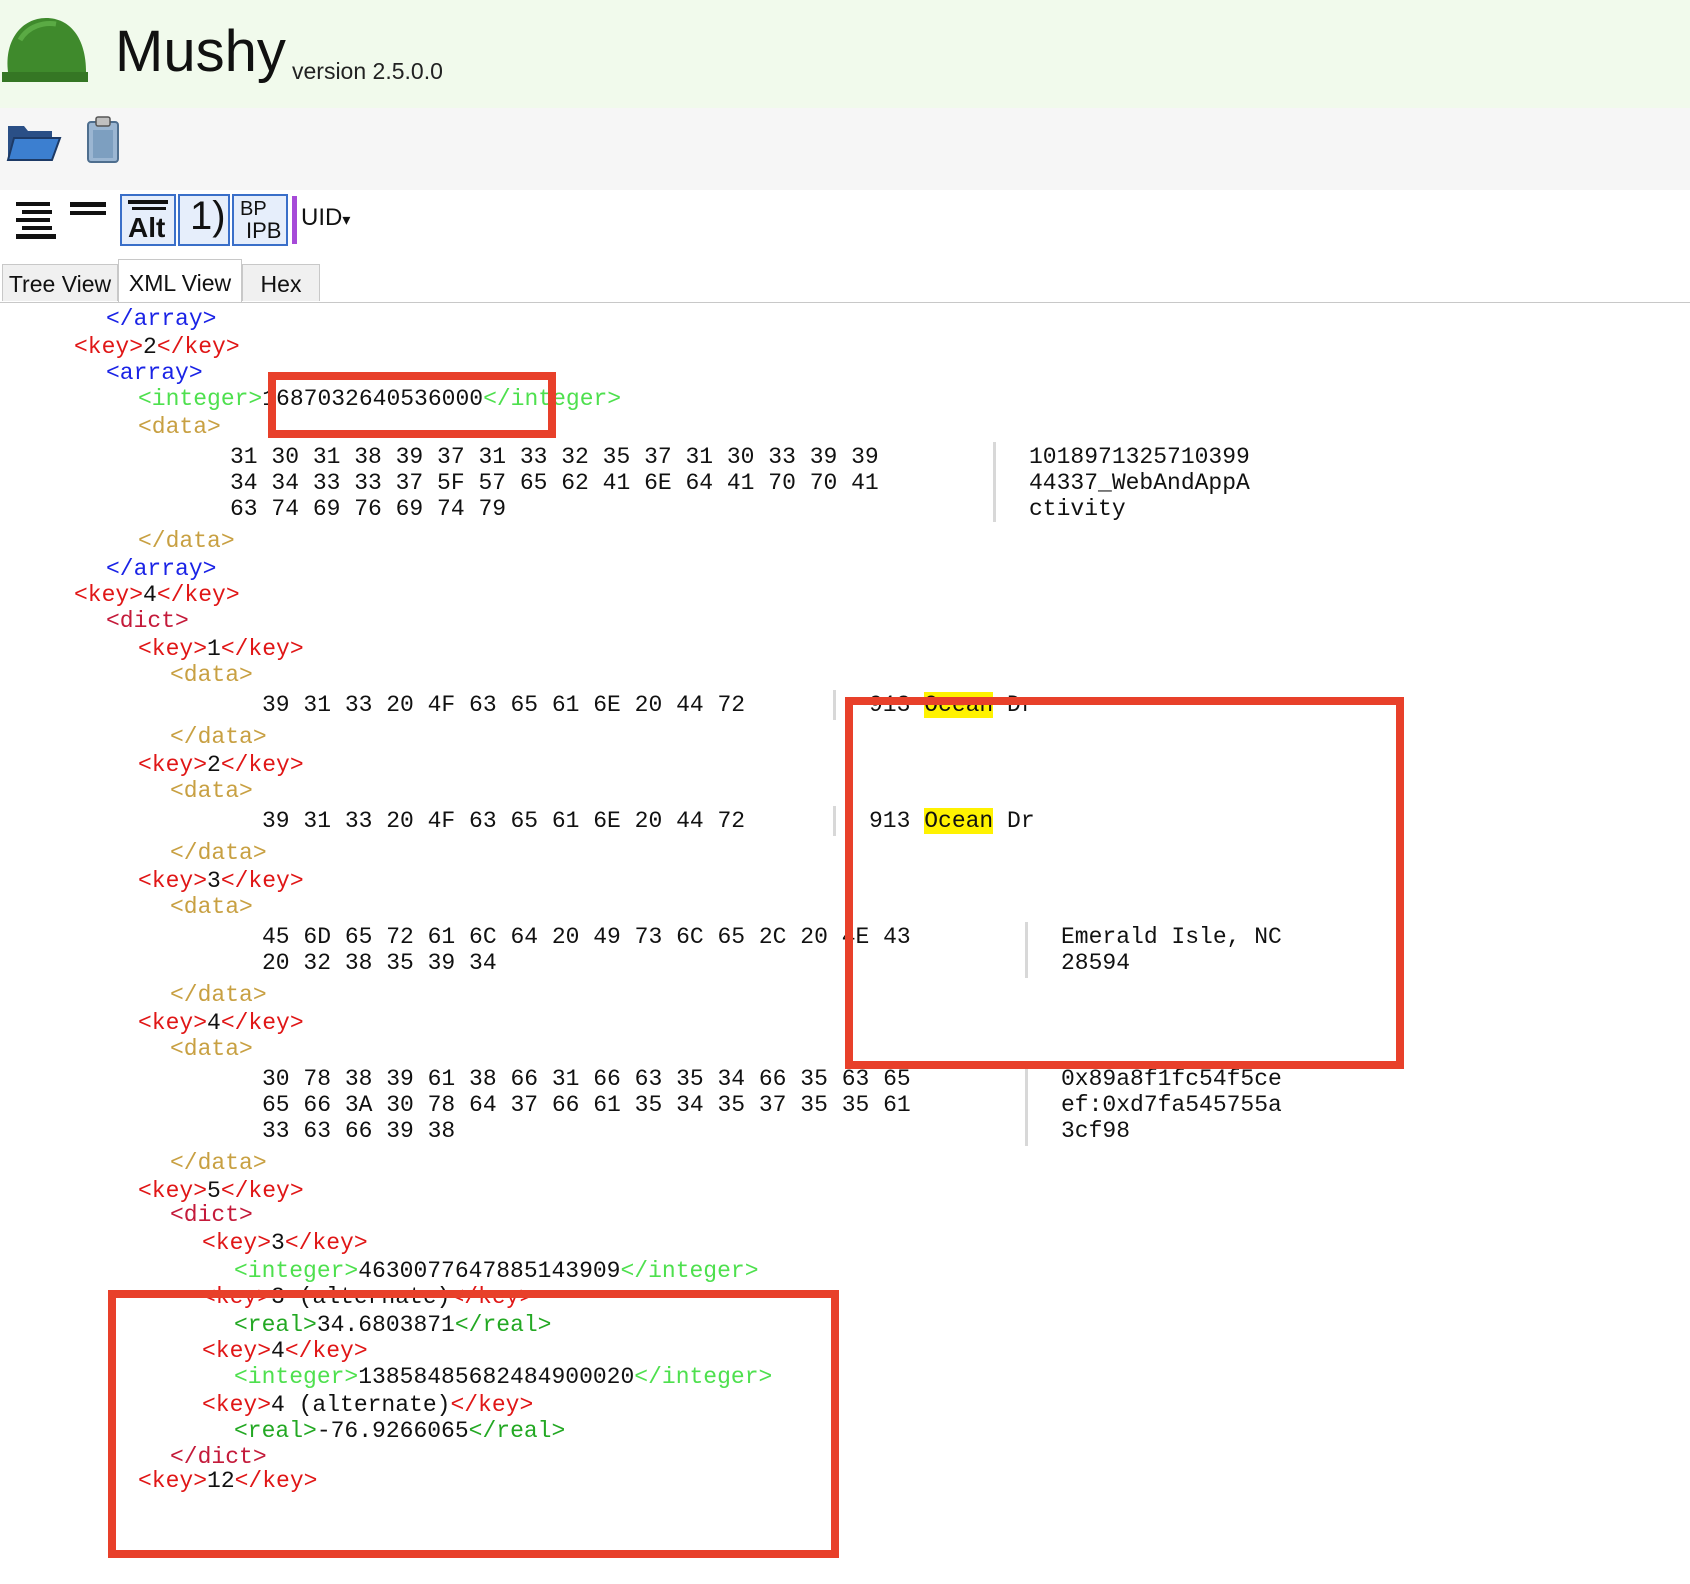 The height and width of the screenshot is (1584, 1690). What do you see at coordinates (322, 217) in the screenshot?
I see `uid-label: UID` at bounding box center [322, 217].